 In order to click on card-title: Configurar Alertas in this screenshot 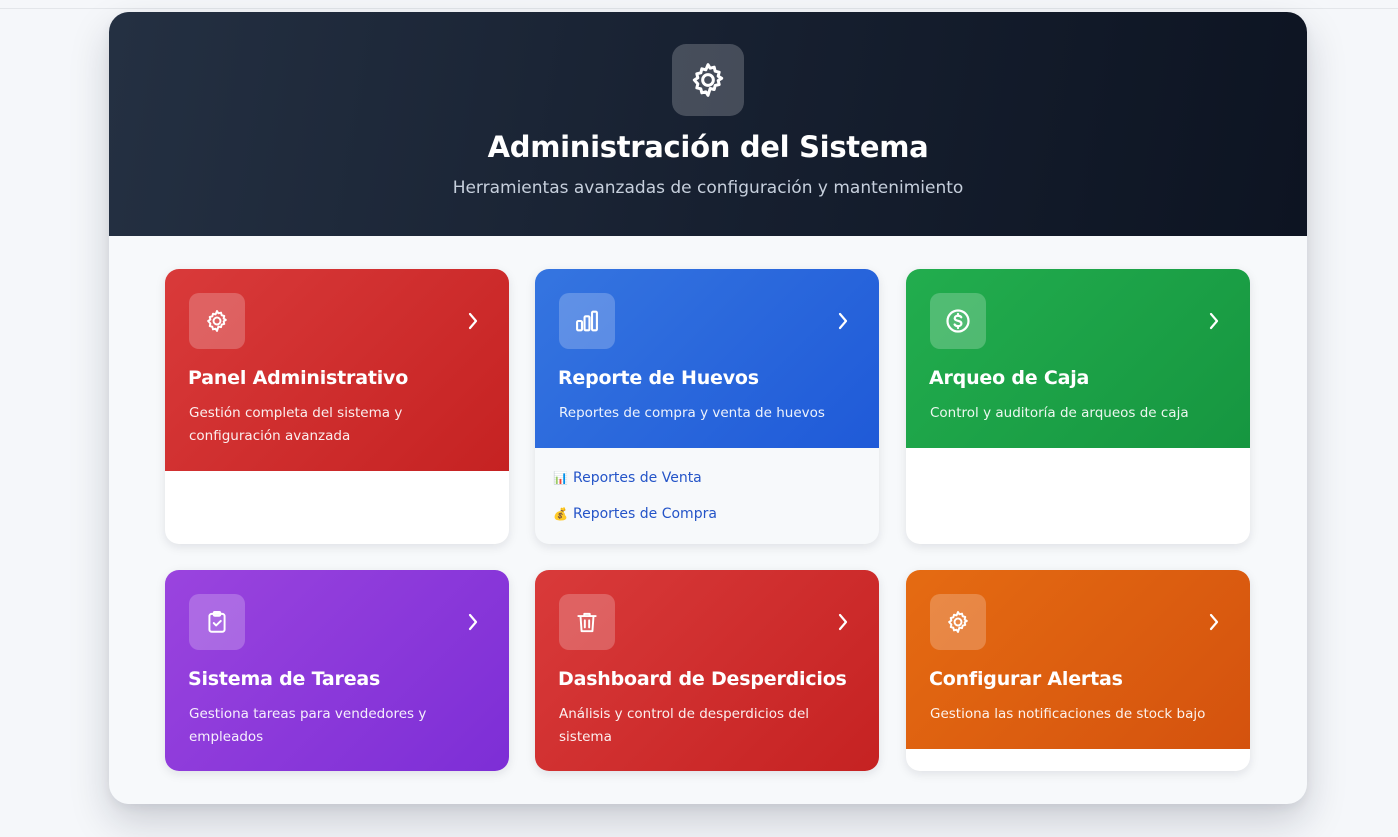, I will do `click(1026, 679)`.